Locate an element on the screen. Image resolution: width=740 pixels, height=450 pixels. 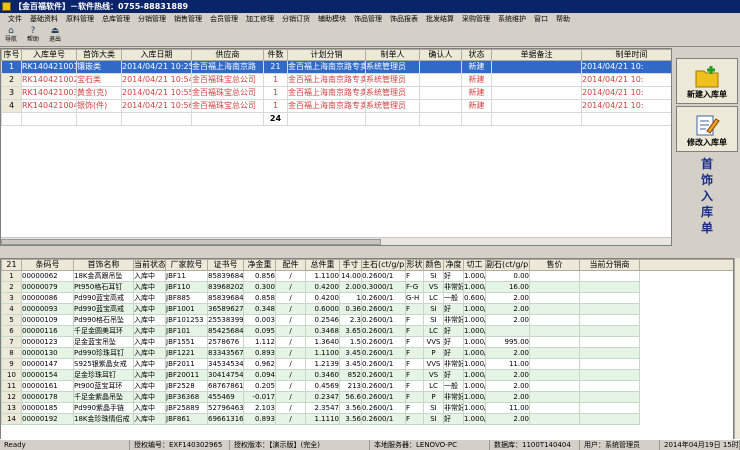
menu-item: 采购管理 is located at coordinates (476, 19).